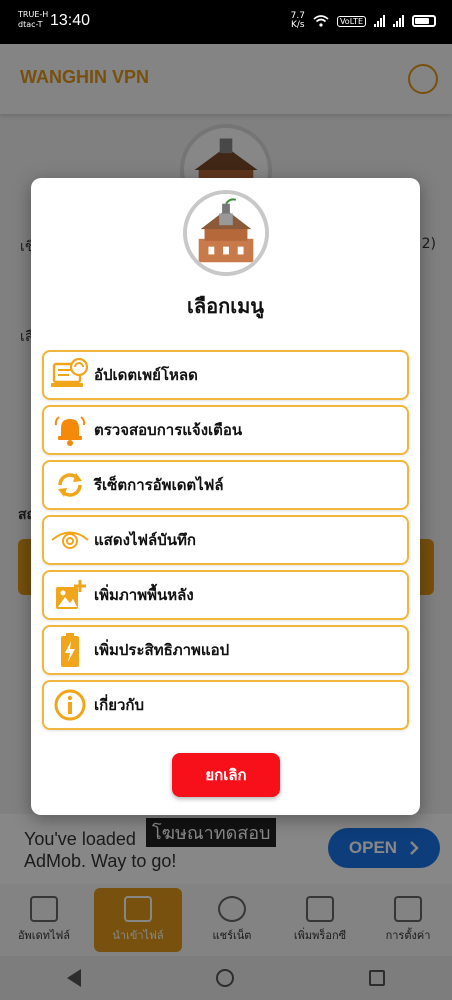 This screenshot has height=1000, width=452. Describe the element at coordinates (146, 375) in the screenshot. I see `menu-item-label: อัปเดตเพย์โหลด` at that location.